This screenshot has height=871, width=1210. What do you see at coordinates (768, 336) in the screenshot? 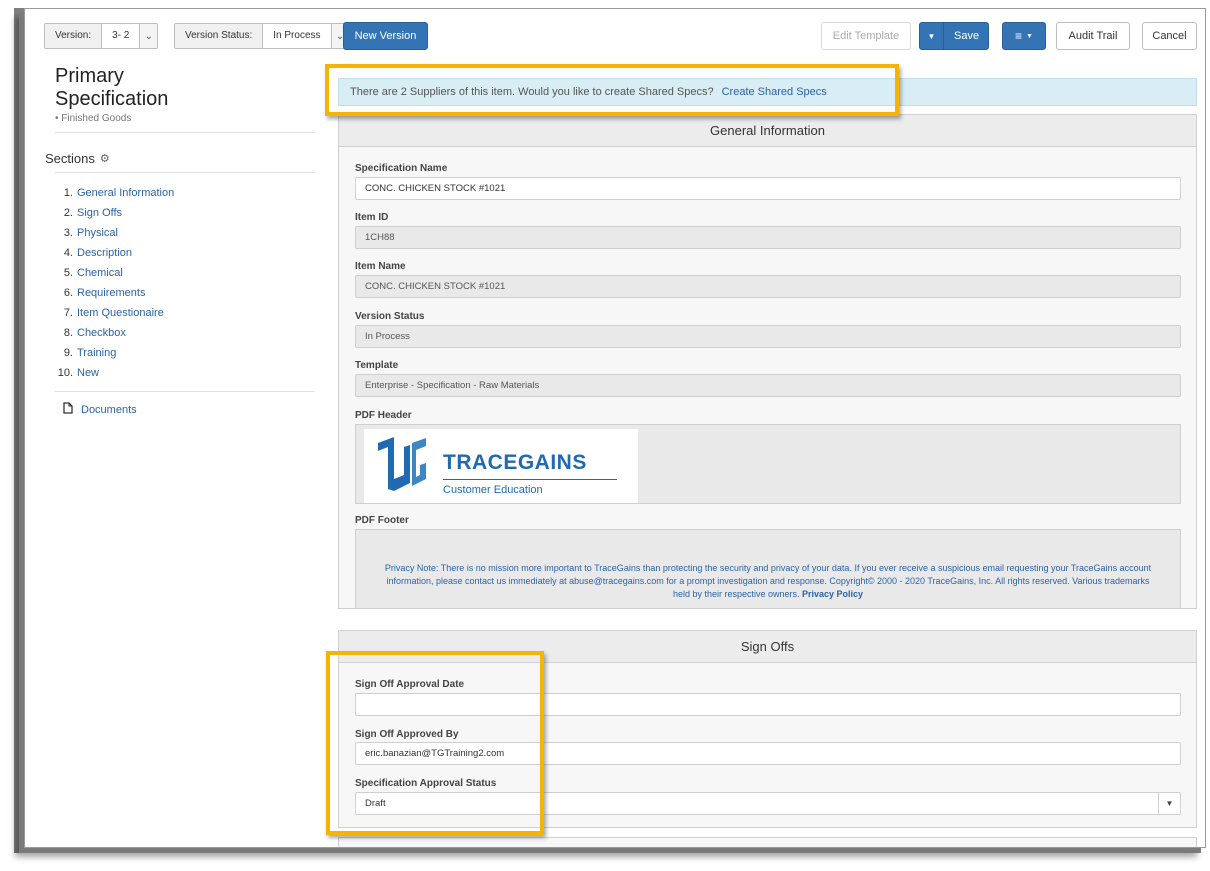
I see `version-status-field: In Process` at bounding box center [768, 336].